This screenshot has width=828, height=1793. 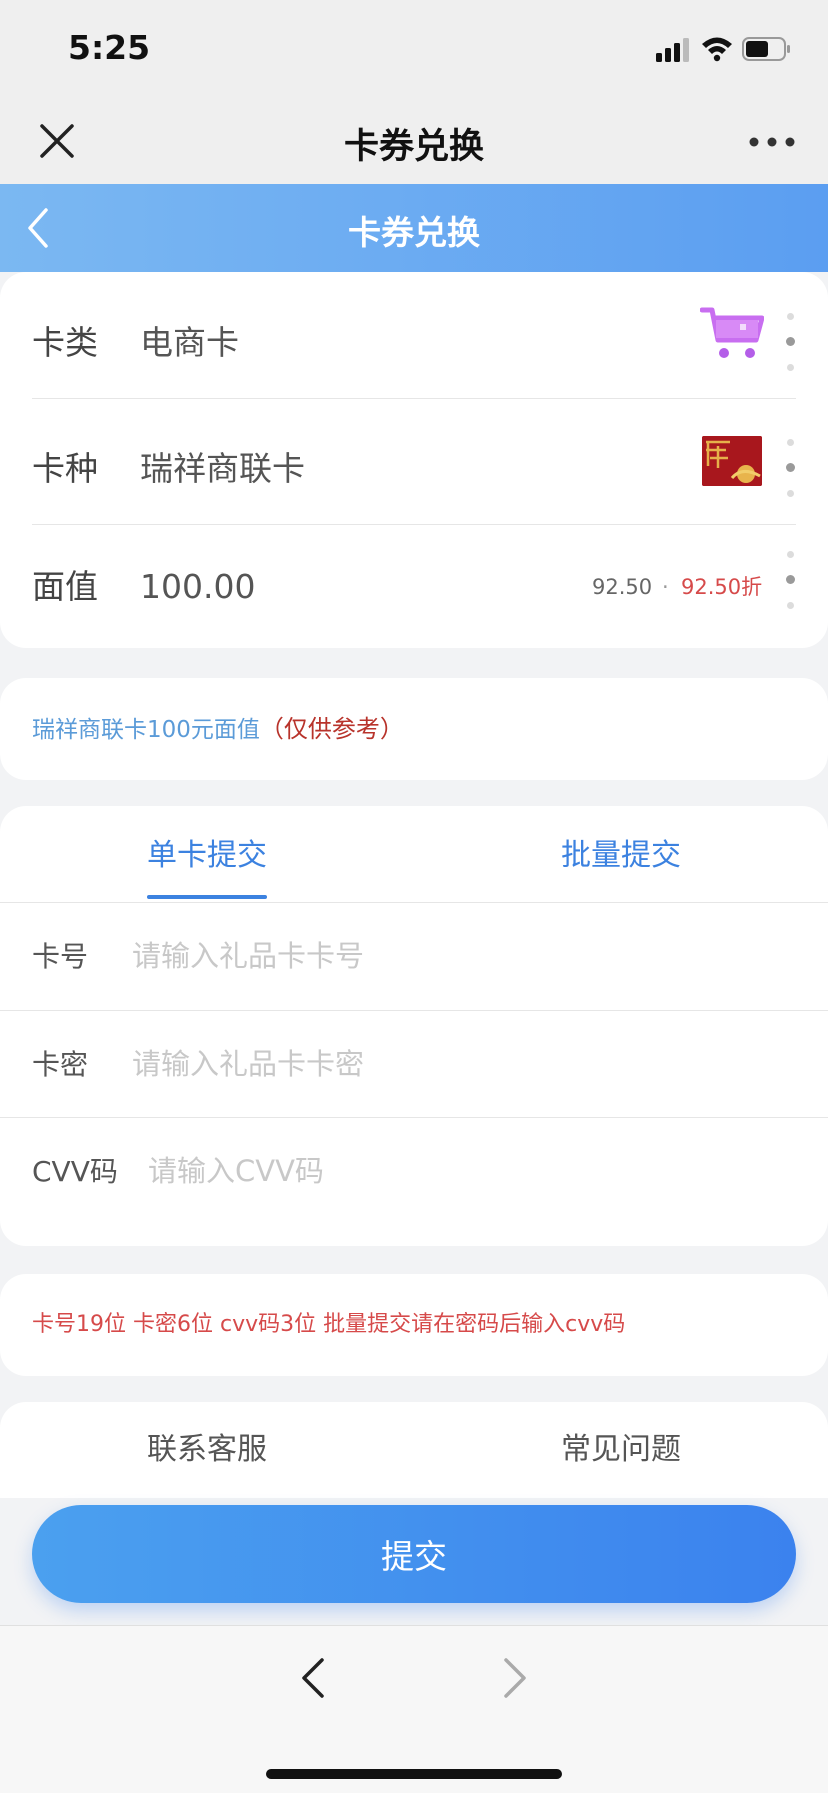 I want to click on mini-program-nav-bar: 卡券兑换, so click(x=414, y=142).